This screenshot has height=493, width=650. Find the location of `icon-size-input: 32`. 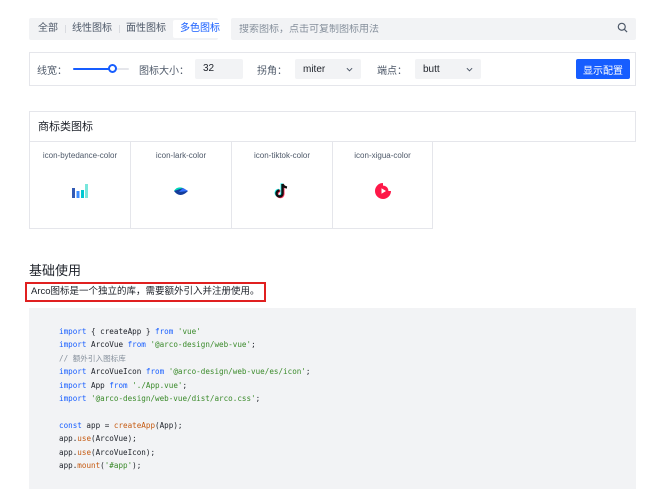

icon-size-input: 32 is located at coordinates (219, 69).